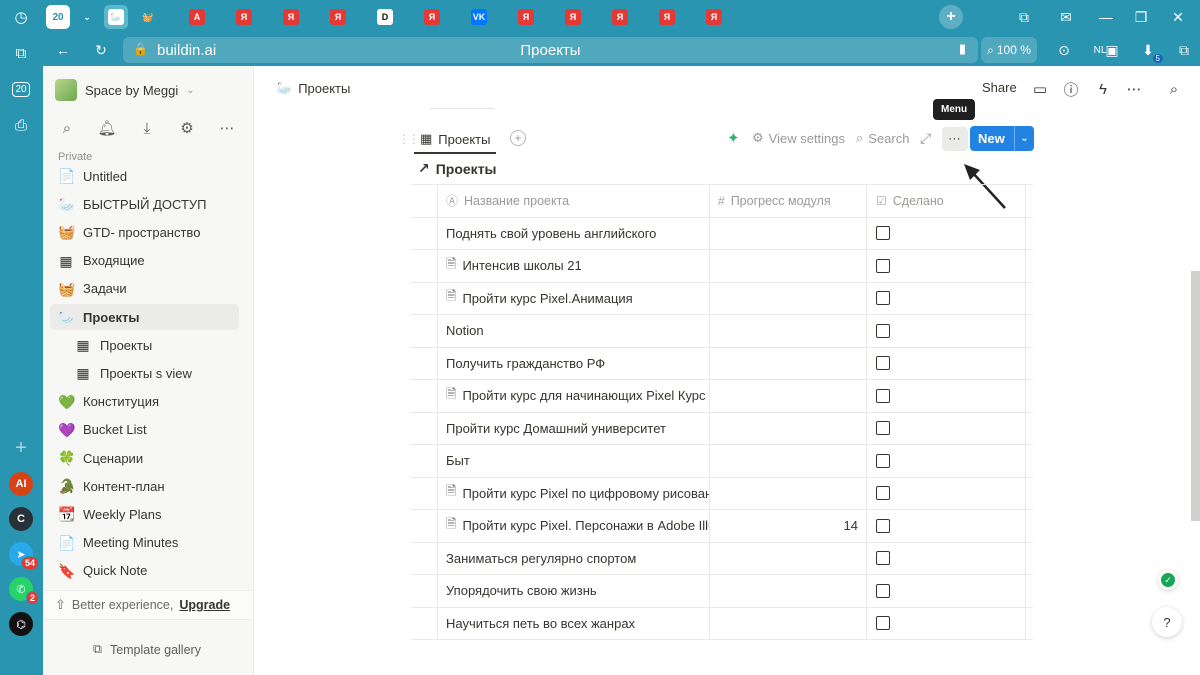 The width and height of the screenshot is (1200, 675). What do you see at coordinates (1040, 89) in the screenshot?
I see `comment-icon: ▭` at bounding box center [1040, 89].